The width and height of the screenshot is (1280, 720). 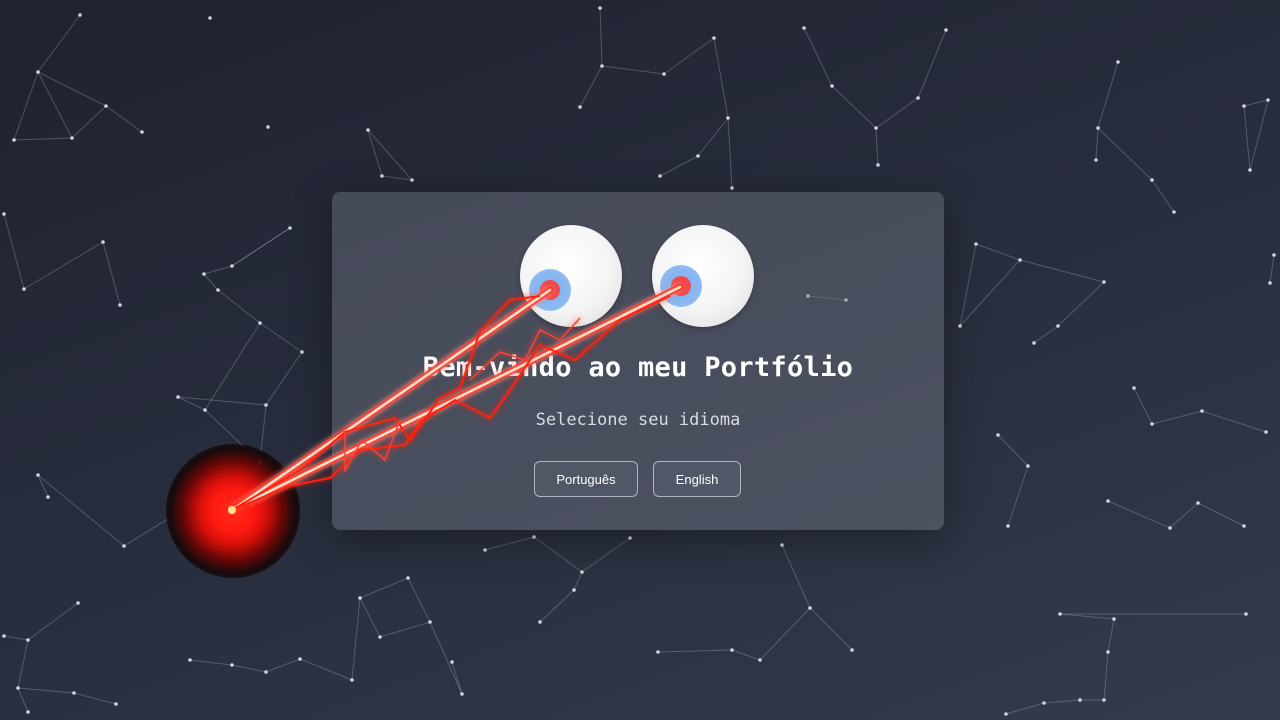 What do you see at coordinates (638, 420) in the screenshot?
I see `language-prompt: Selecione seu idioma` at bounding box center [638, 420].